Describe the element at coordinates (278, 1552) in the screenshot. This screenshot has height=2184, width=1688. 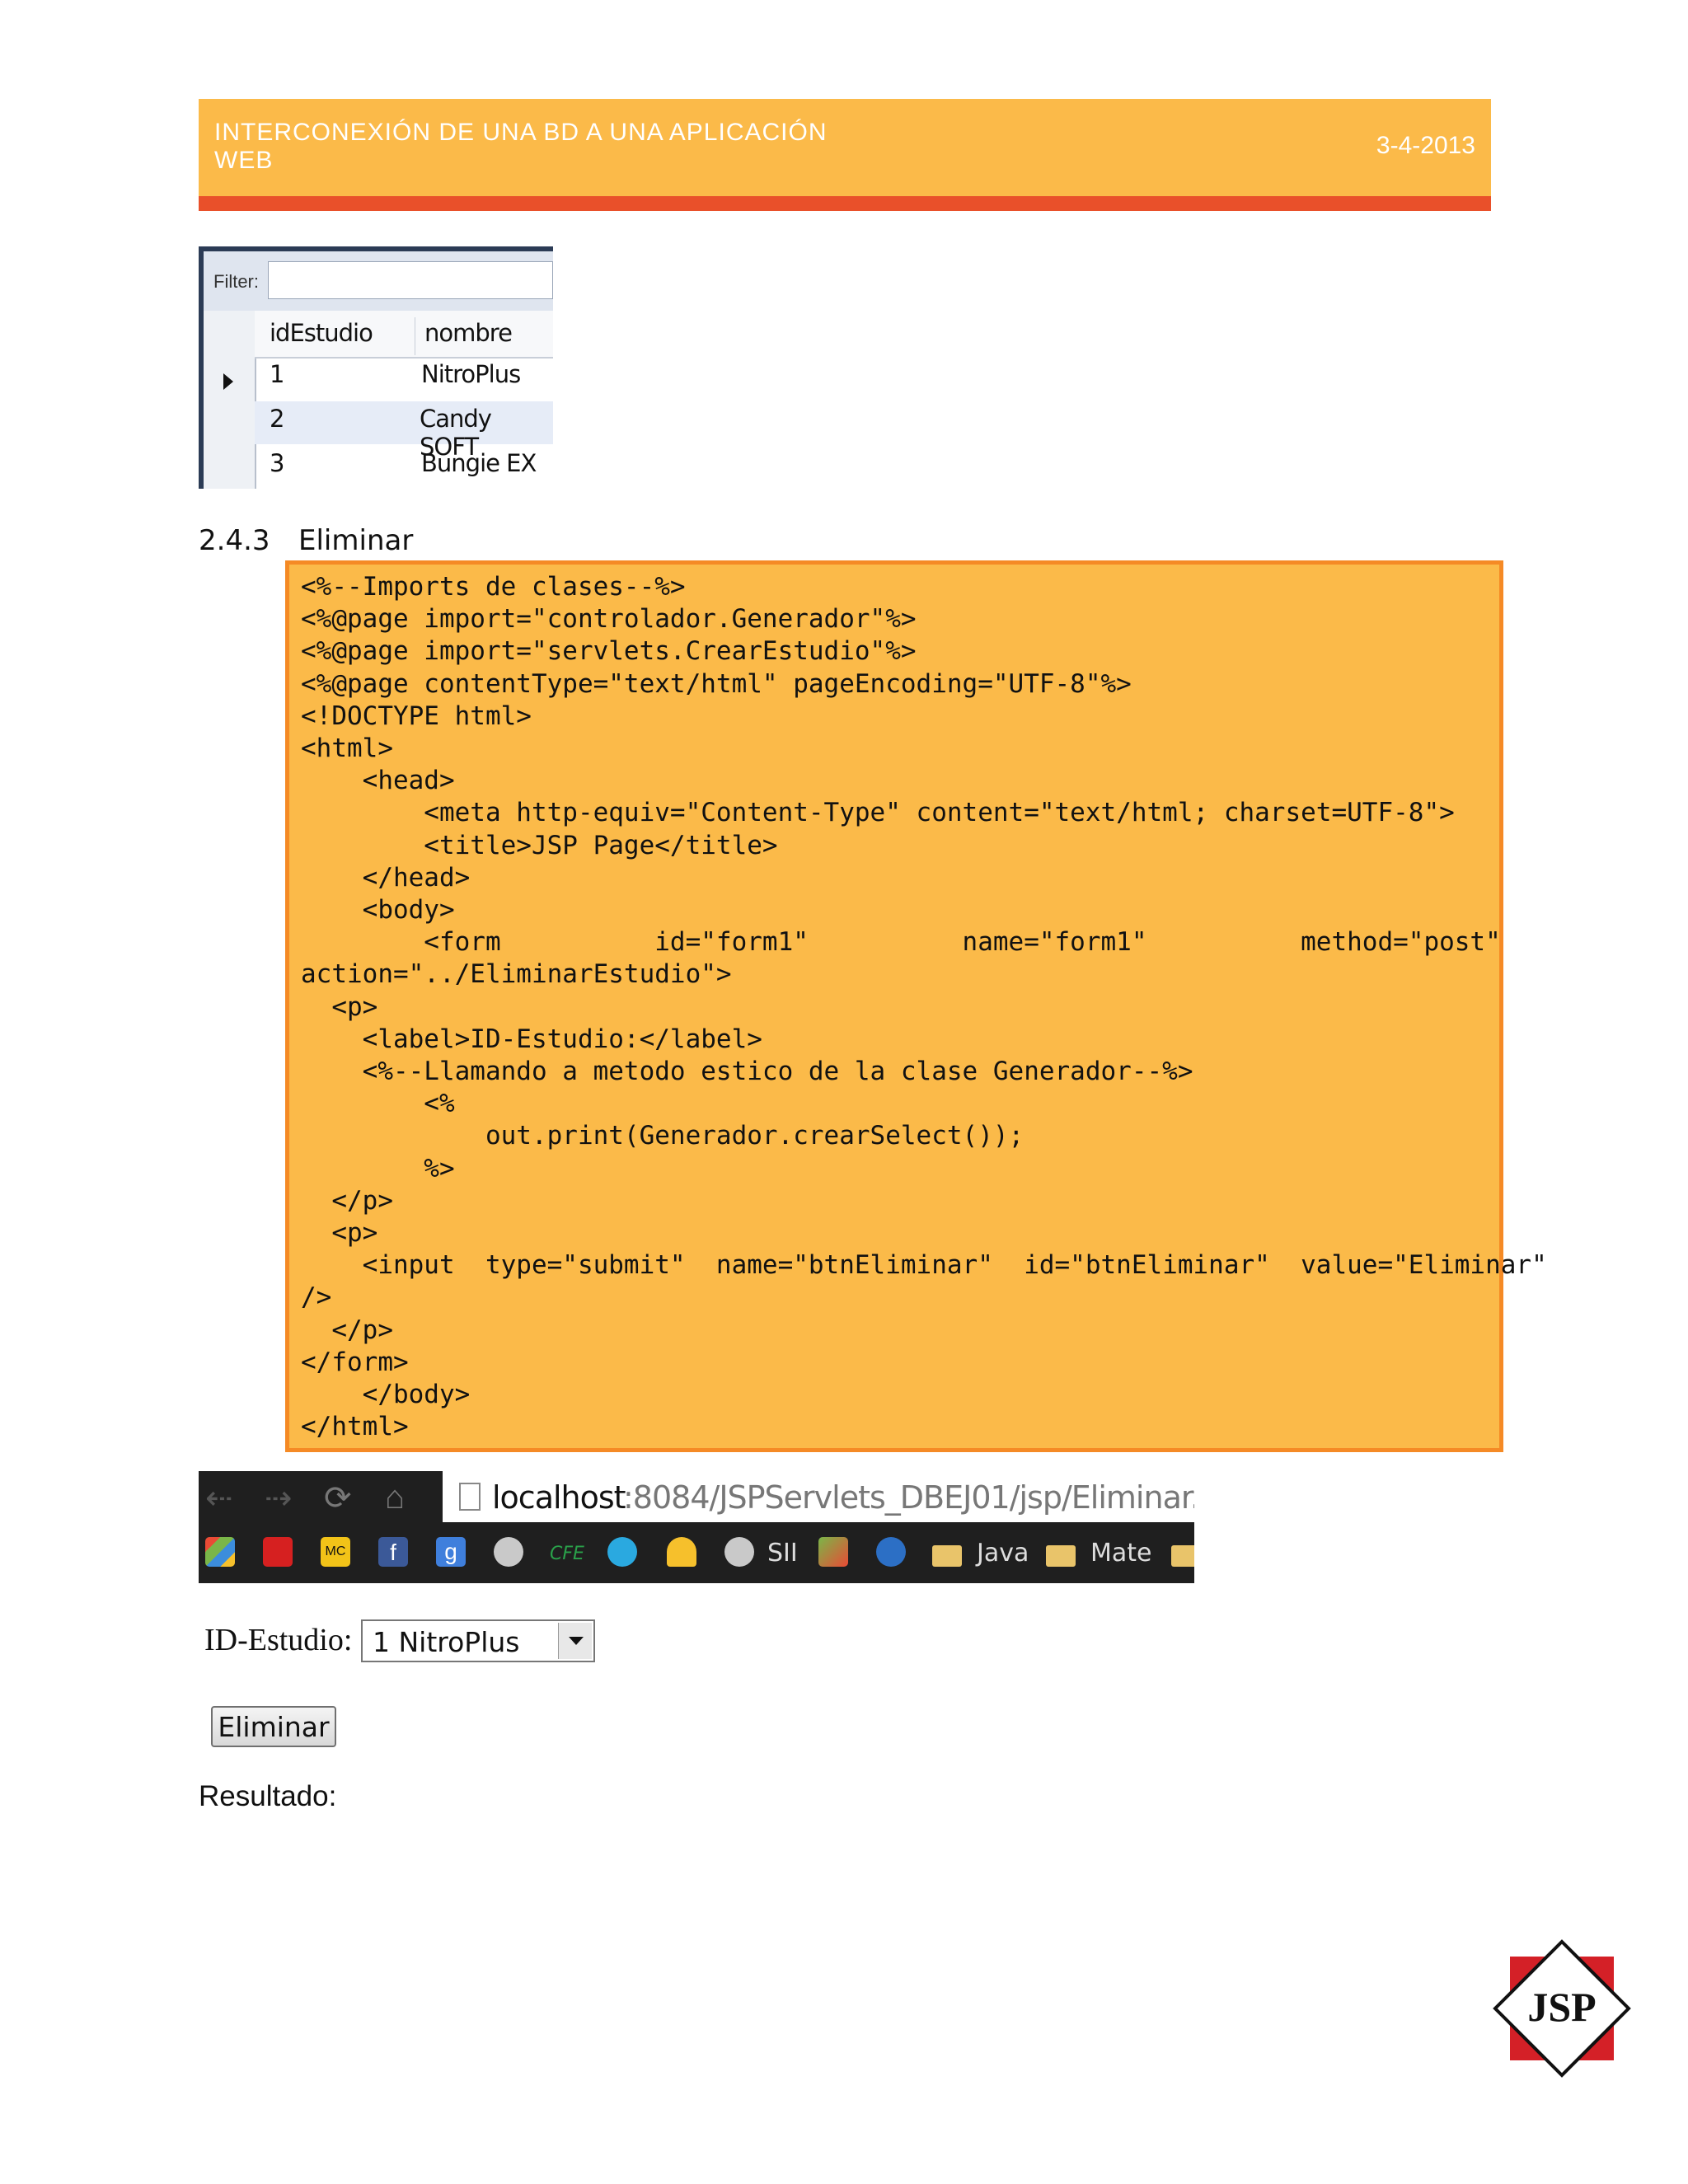
I see `youtube-bookmark-icon` at that location.